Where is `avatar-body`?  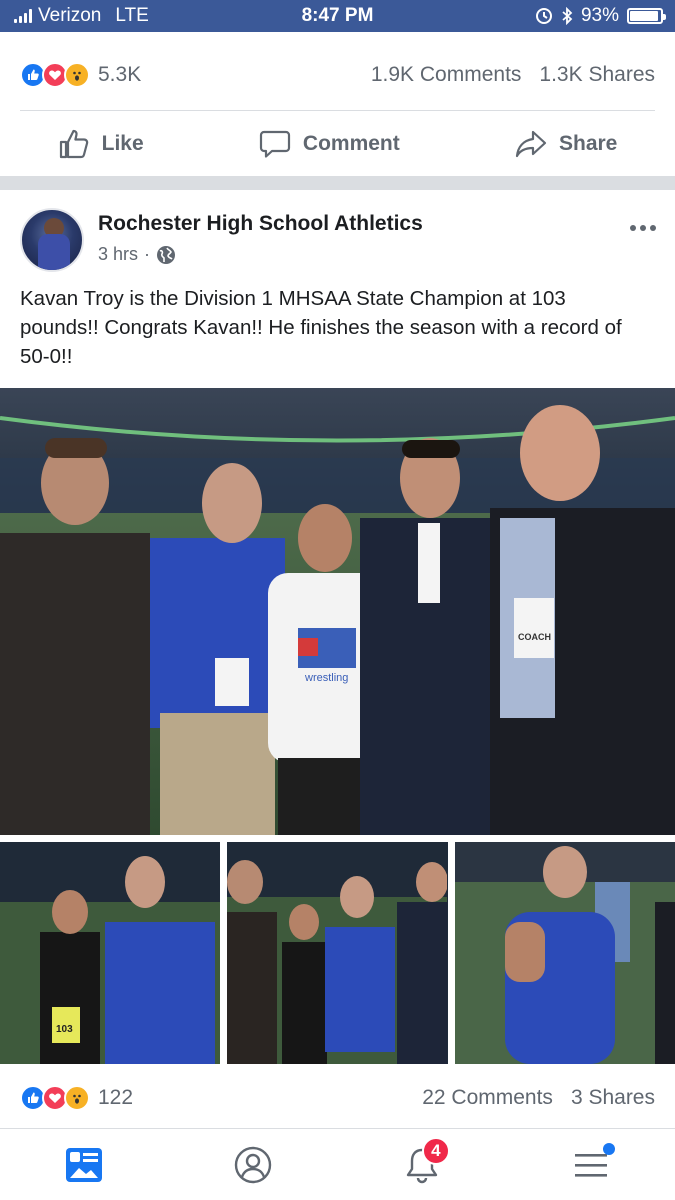
avatar-body is located at coordinates (54, 252).